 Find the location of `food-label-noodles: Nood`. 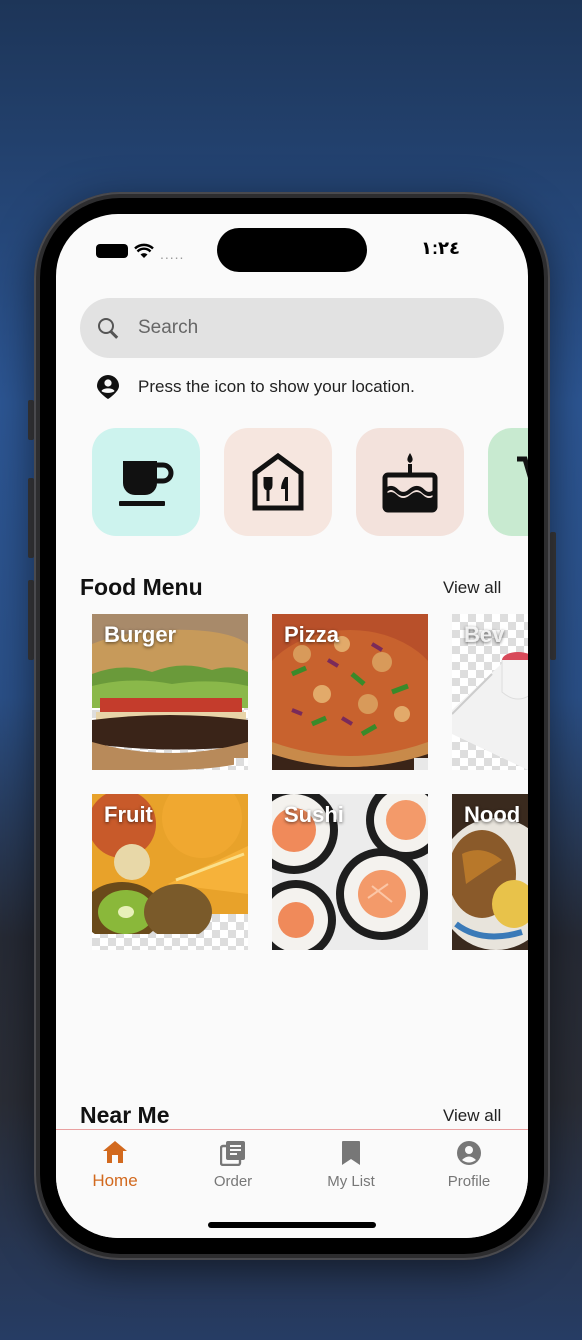

food-label-noodles: Nood is located at coordinates (492, 814).